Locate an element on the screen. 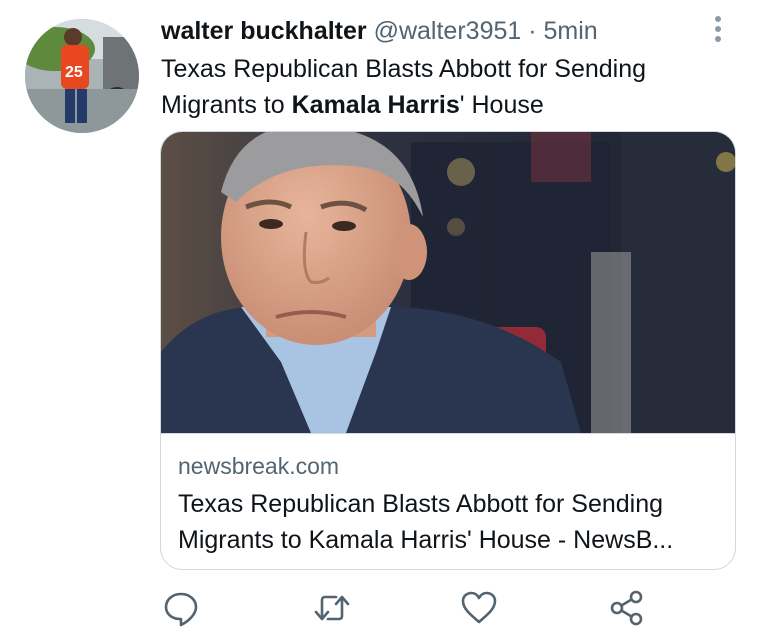 Image resolution: width=760 pixels, height=642 pixels. tweet-header: walter buckhalter @walter3951 · 5min is located at coordinates (379, 31).